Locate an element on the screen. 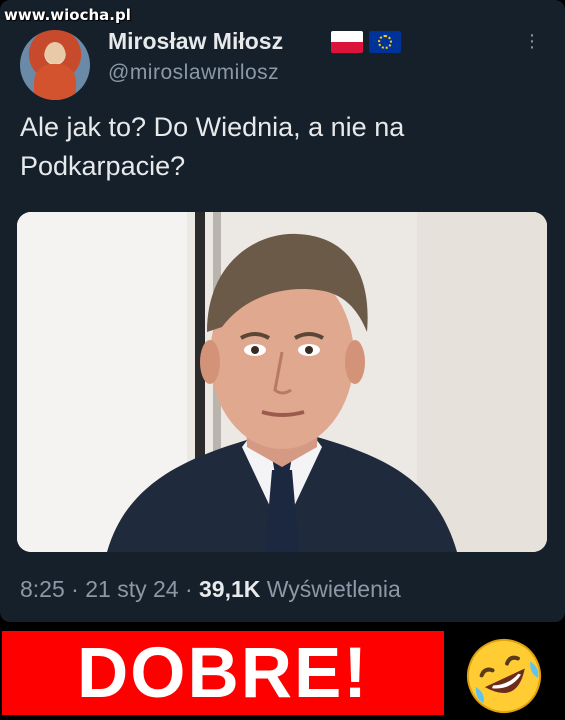 The width and height of the screenshot is (565, 720). avatar-head is located at coordinates (55, 53).